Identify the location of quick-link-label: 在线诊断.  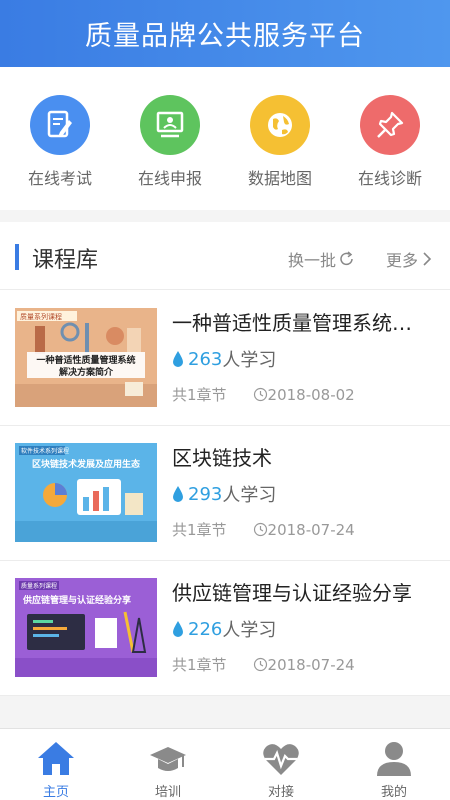
(389, 178).